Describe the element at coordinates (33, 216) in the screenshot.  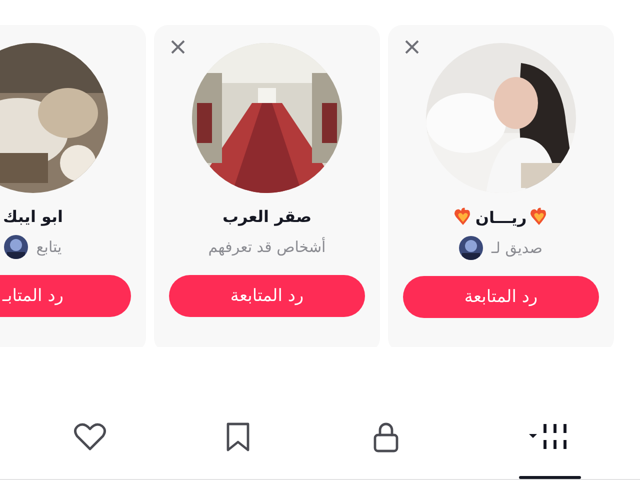
I see `user-name: ابو ايبك` at that location.